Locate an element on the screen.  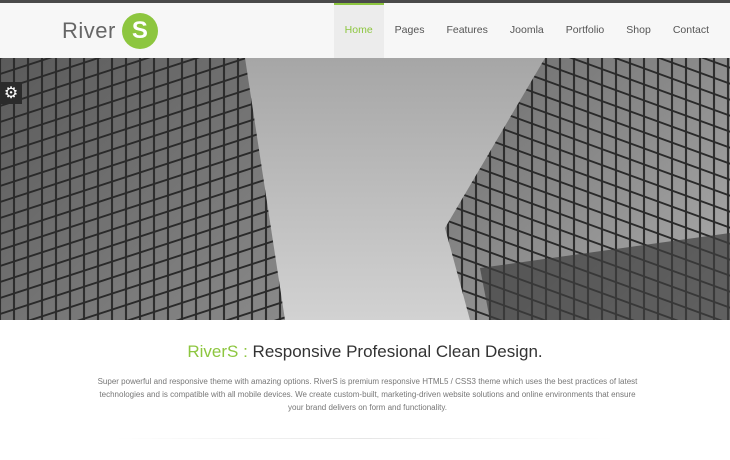
nav-item-pages: Pages is located at coordinates (410, 30).